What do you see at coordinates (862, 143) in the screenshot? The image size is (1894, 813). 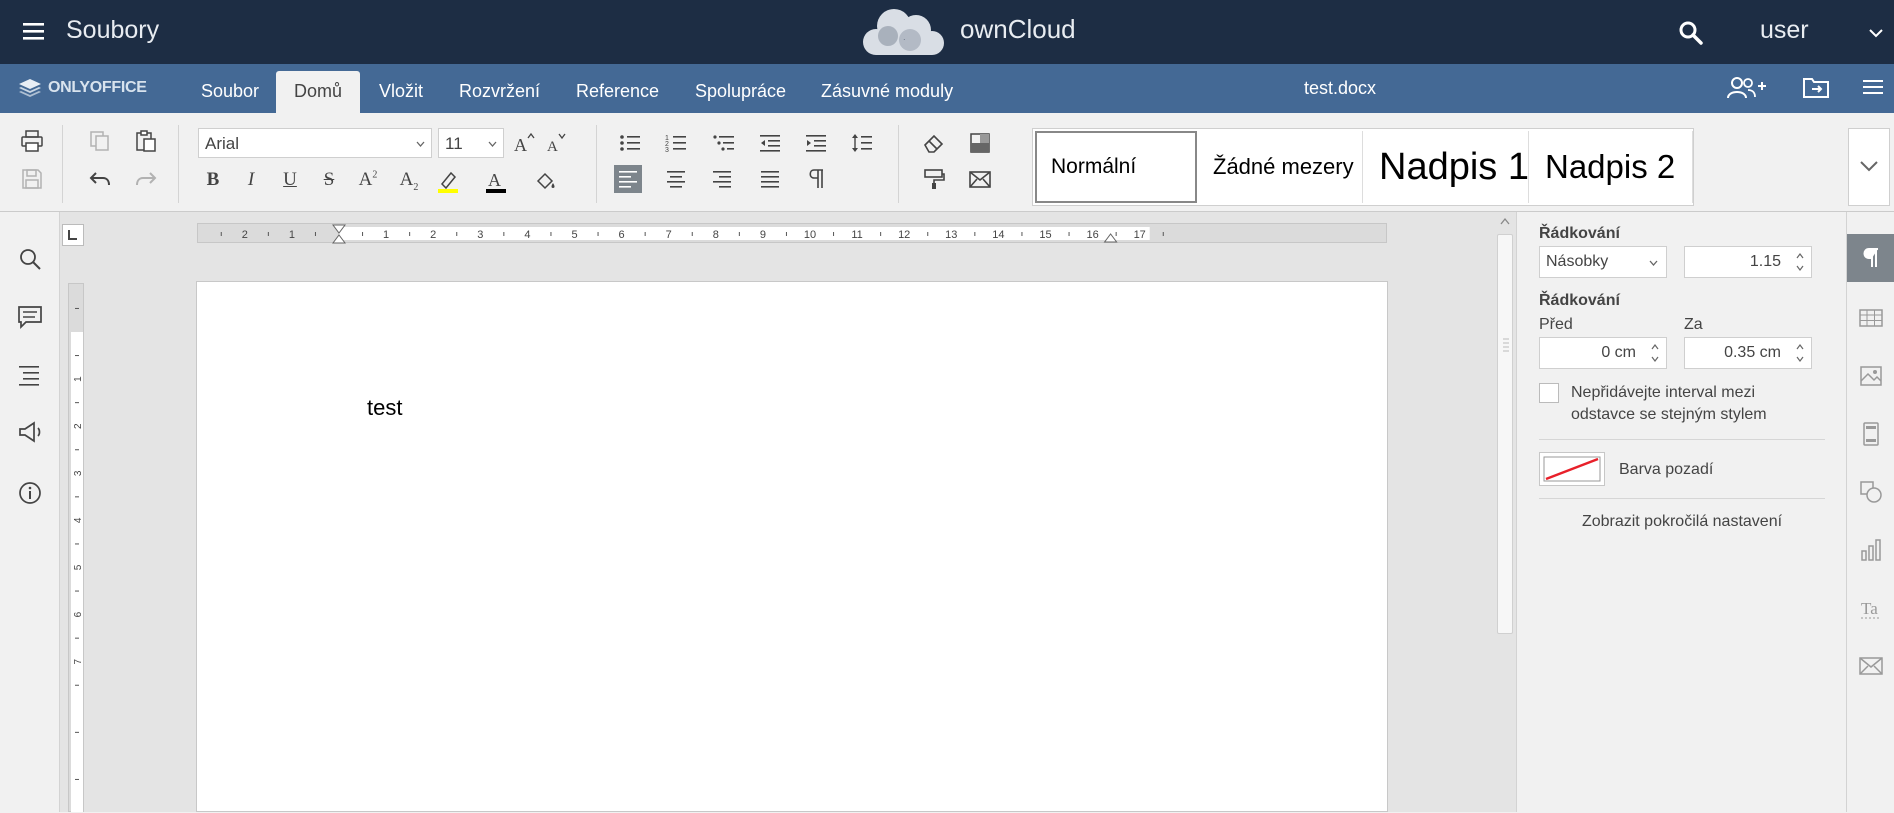 I see `line-spacing-icon` at bounding box center [862, 143].